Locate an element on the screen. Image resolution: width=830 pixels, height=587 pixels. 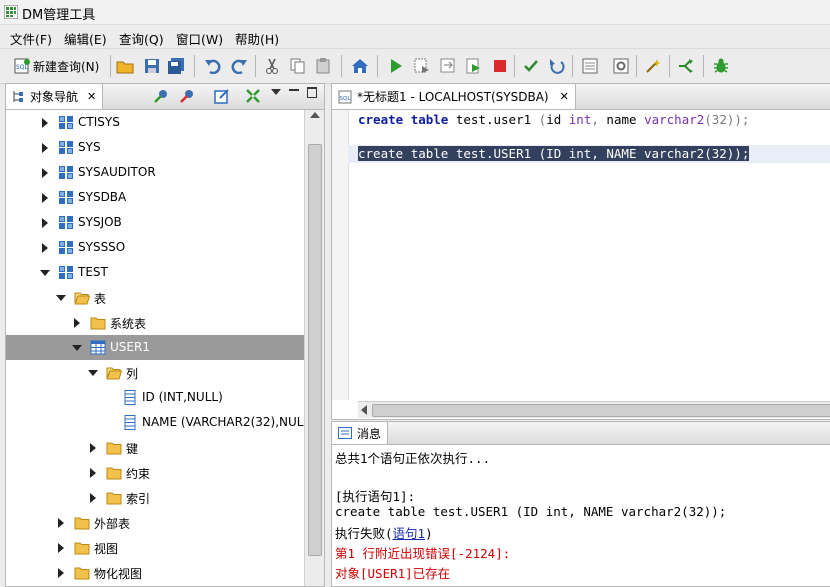
tree-item-user1: USER1 is located at coordinates (155, 347).